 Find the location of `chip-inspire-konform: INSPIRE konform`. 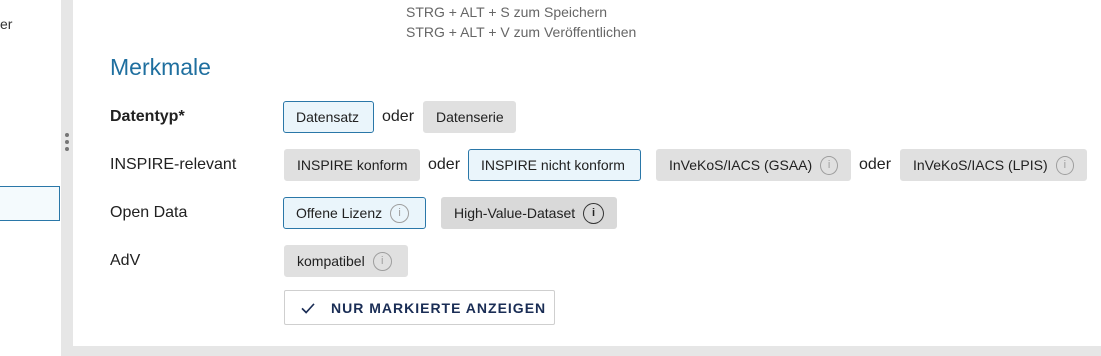

chip-inspire-konform: INSPIRE konform is located at coordinates (352, 165).